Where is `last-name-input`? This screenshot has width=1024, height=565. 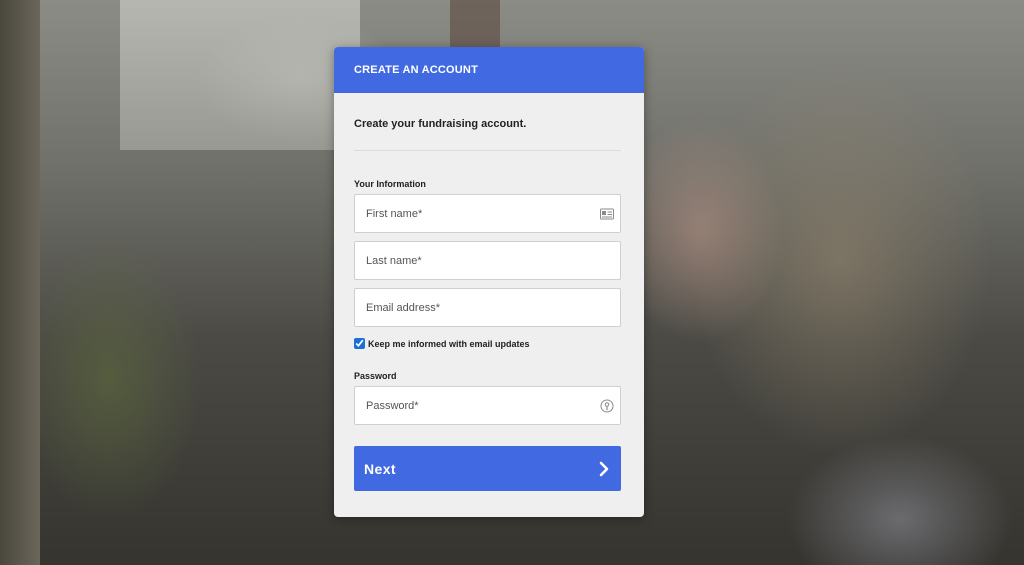 last-name-input is located at coordinates (476, 260).